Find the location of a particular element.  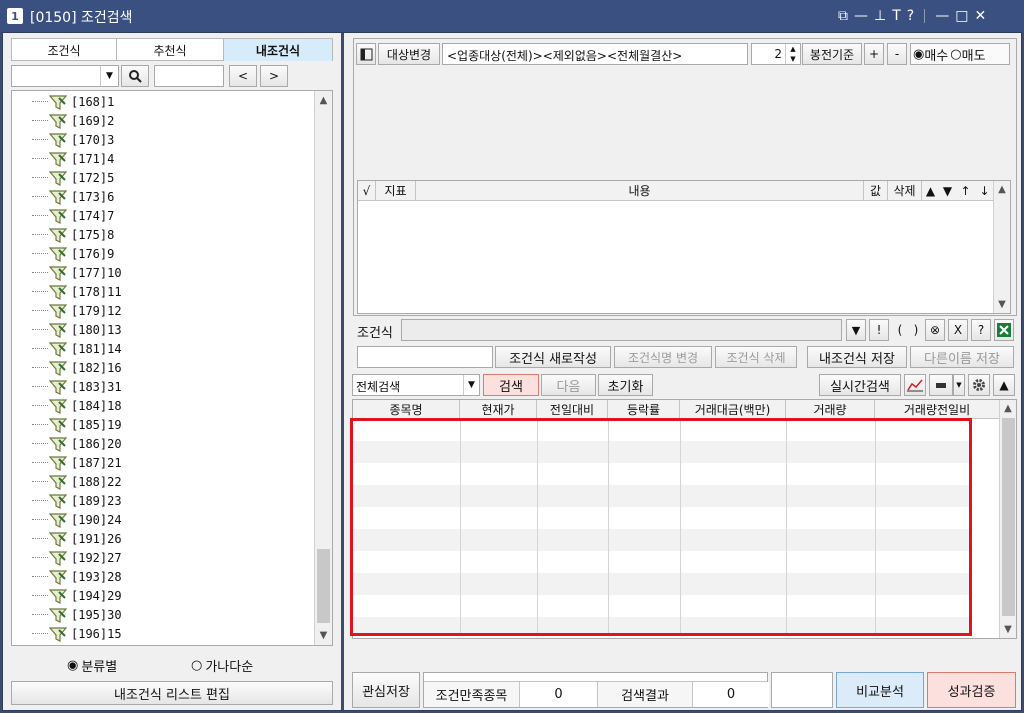

tree-item: [187]21 is located at coordinates (77, 462).